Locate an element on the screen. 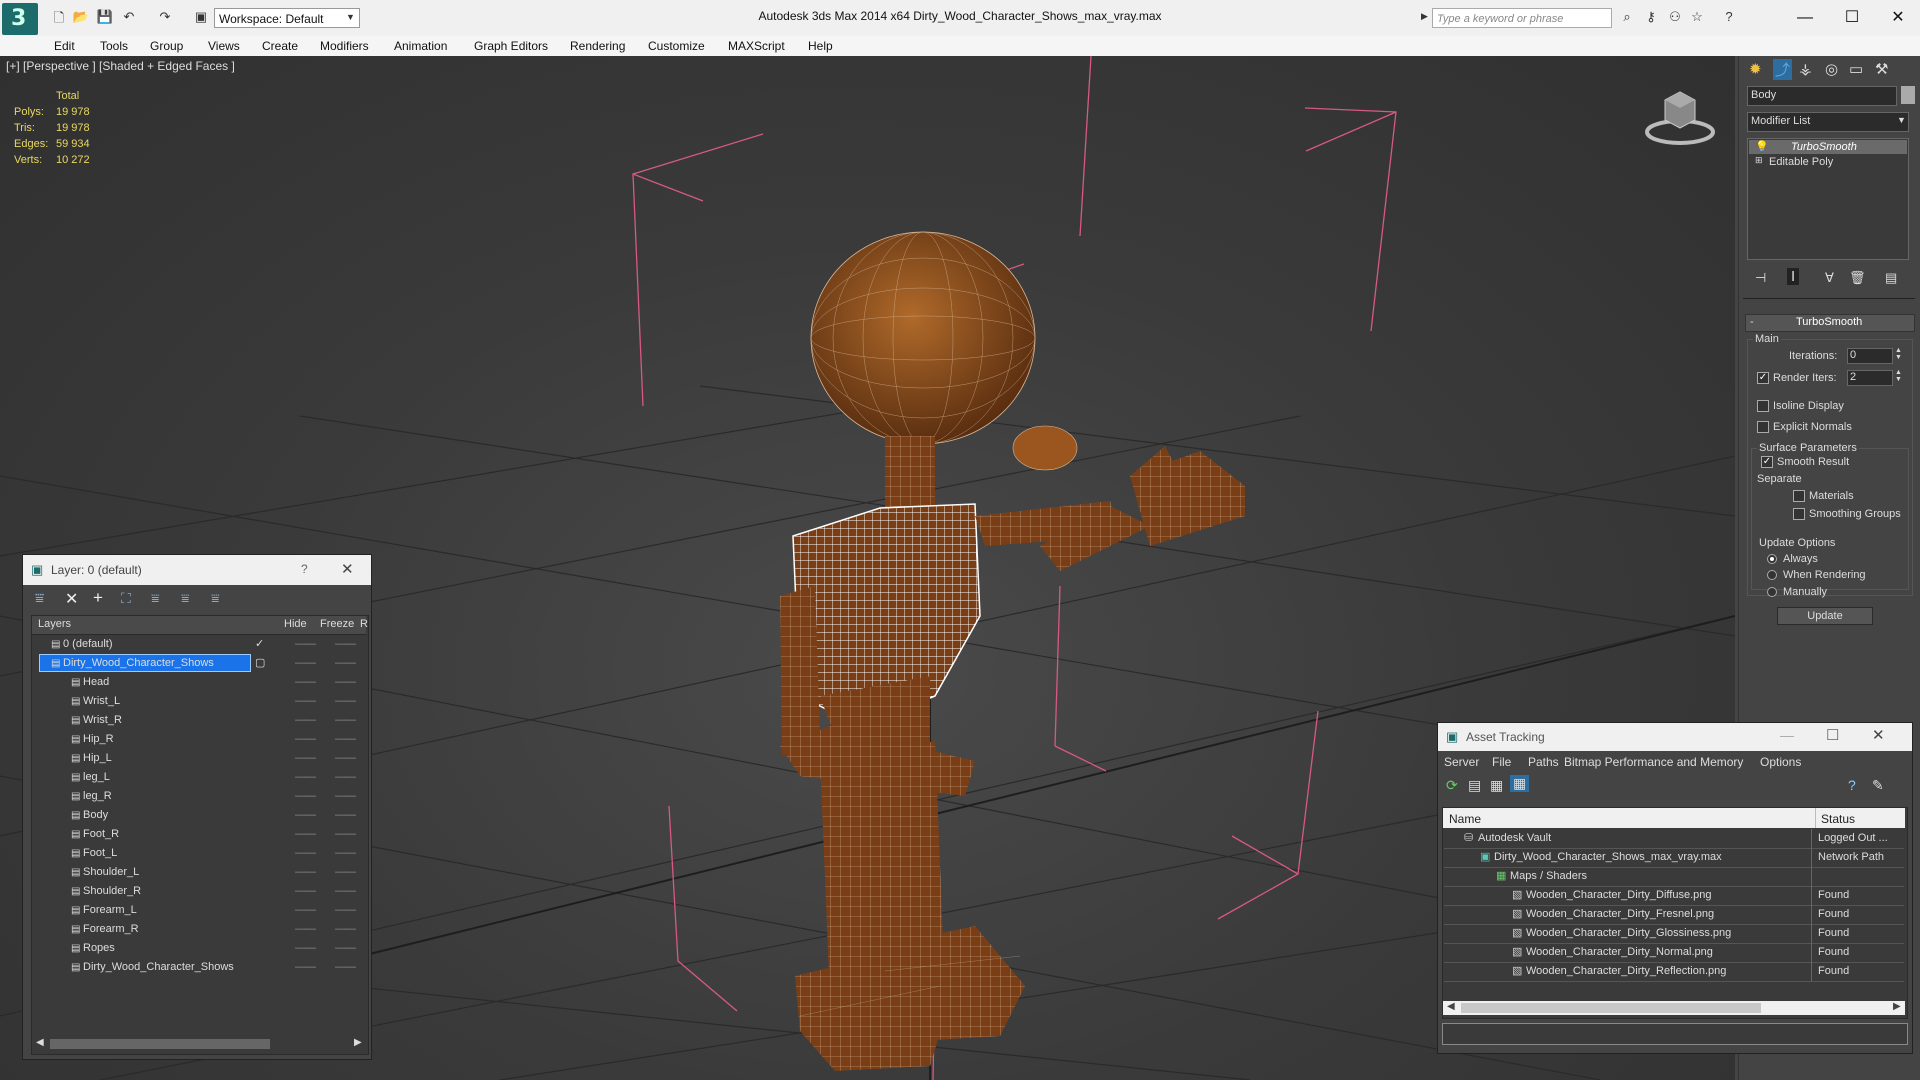  always-radio is located at coordinates (1772, 559).